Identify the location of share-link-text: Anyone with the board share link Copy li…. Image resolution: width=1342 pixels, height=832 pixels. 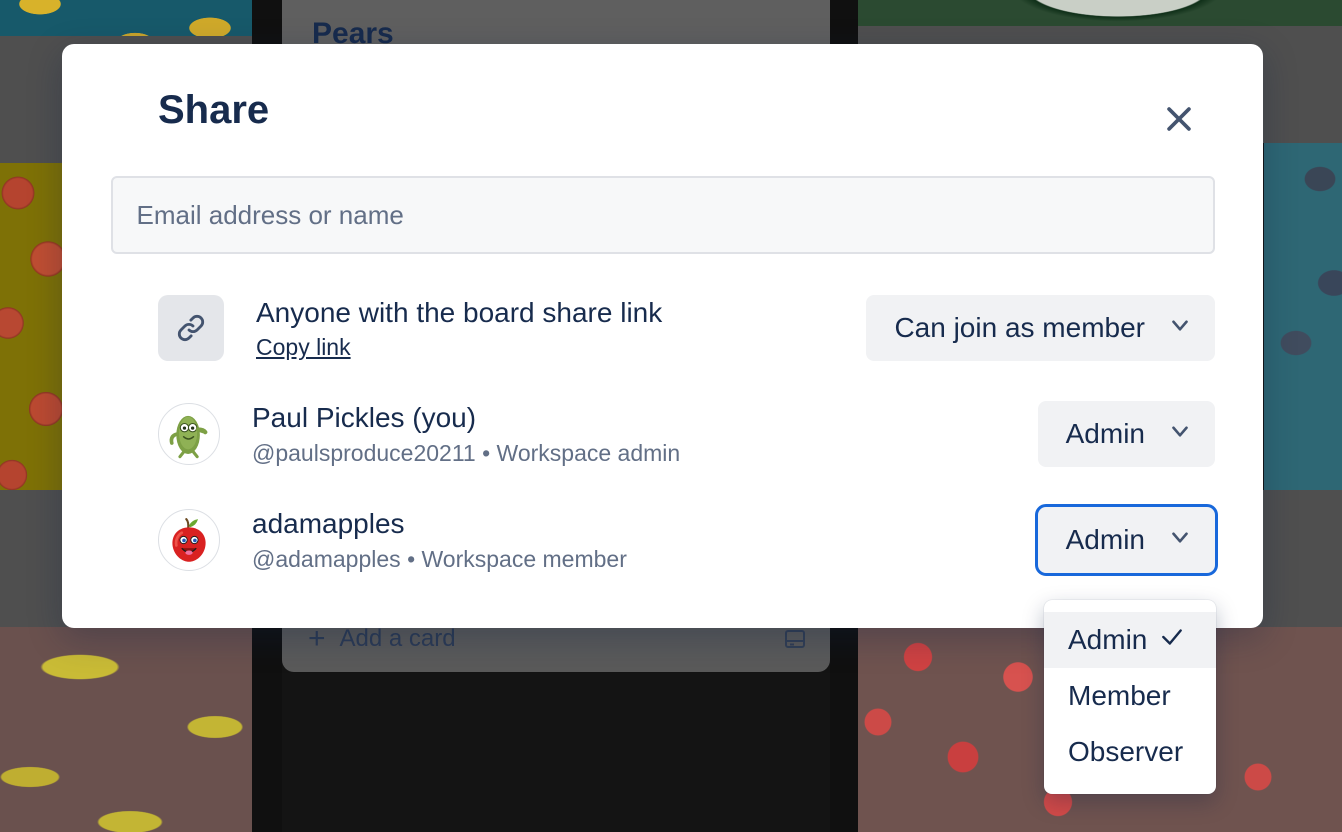
(561, 328).